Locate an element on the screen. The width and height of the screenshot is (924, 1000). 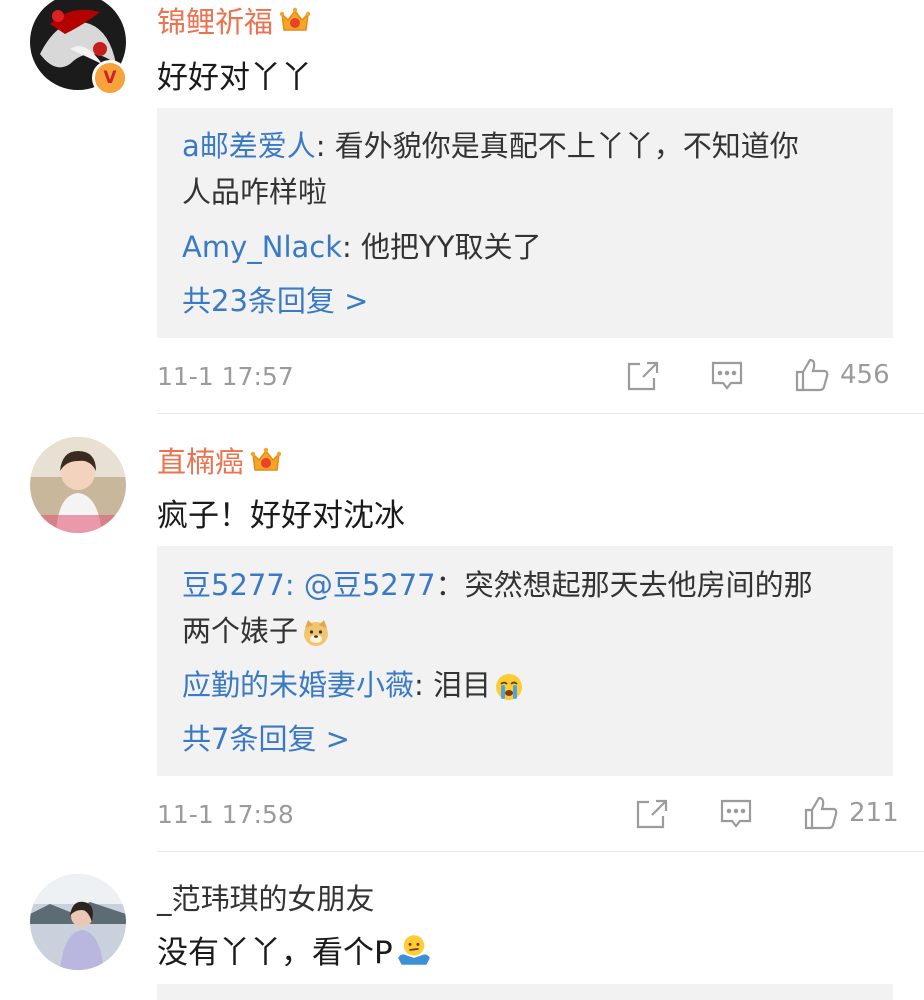
comment-text: 好好对丫丫 is located at coordinates (234, 78).